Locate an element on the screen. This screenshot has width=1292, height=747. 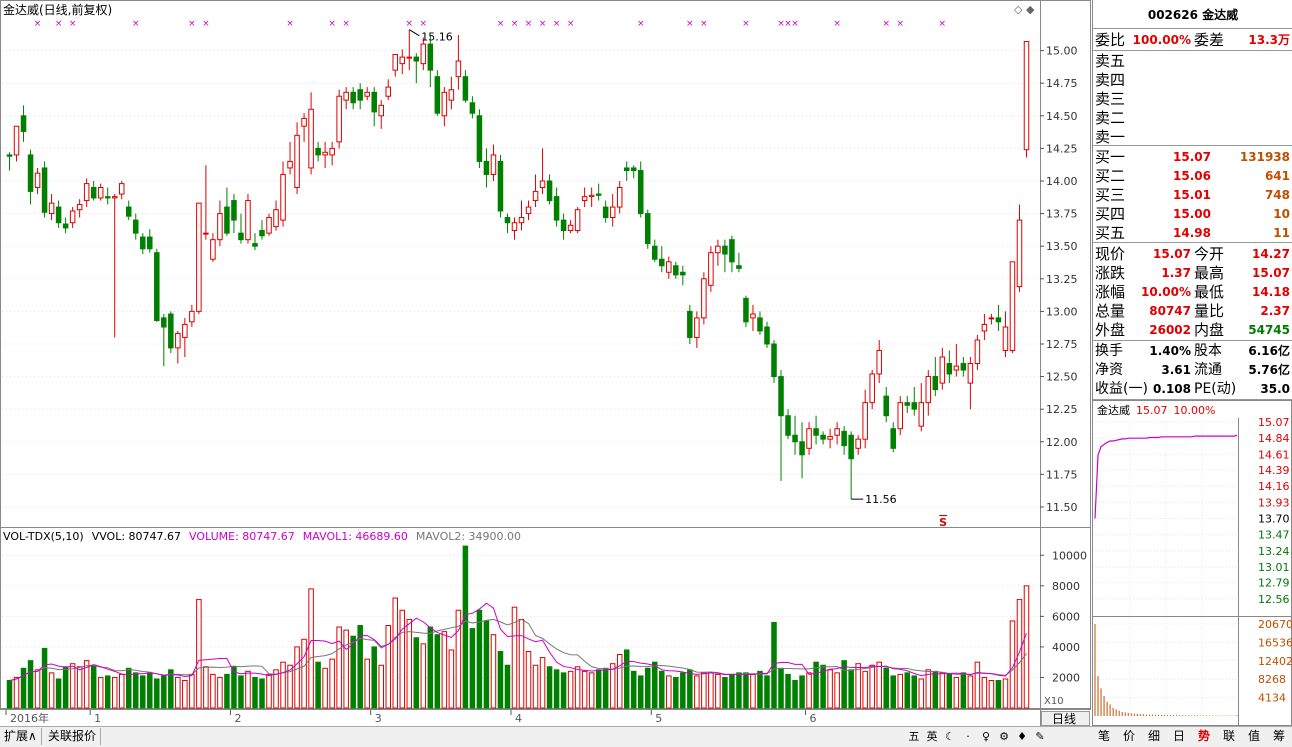
toolbar-icon: · is located at coordinates (968, 737).